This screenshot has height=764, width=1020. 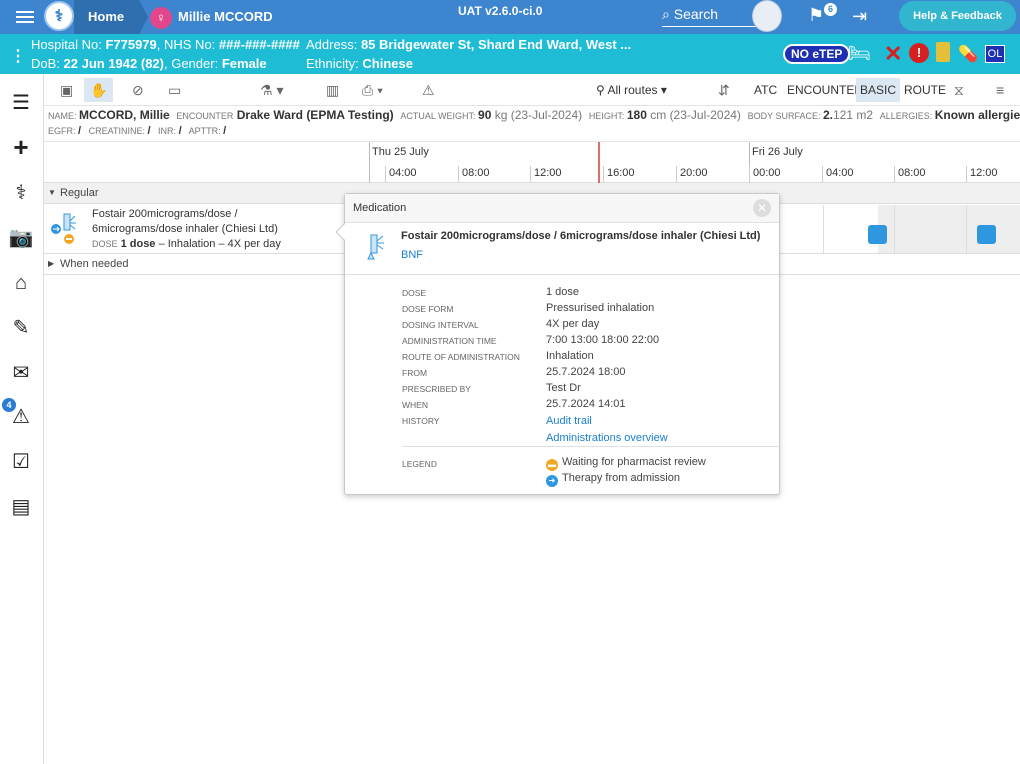 I want to click on patient-ethnicity: Ethnicity: Chinese, so click(x=359, y=63).